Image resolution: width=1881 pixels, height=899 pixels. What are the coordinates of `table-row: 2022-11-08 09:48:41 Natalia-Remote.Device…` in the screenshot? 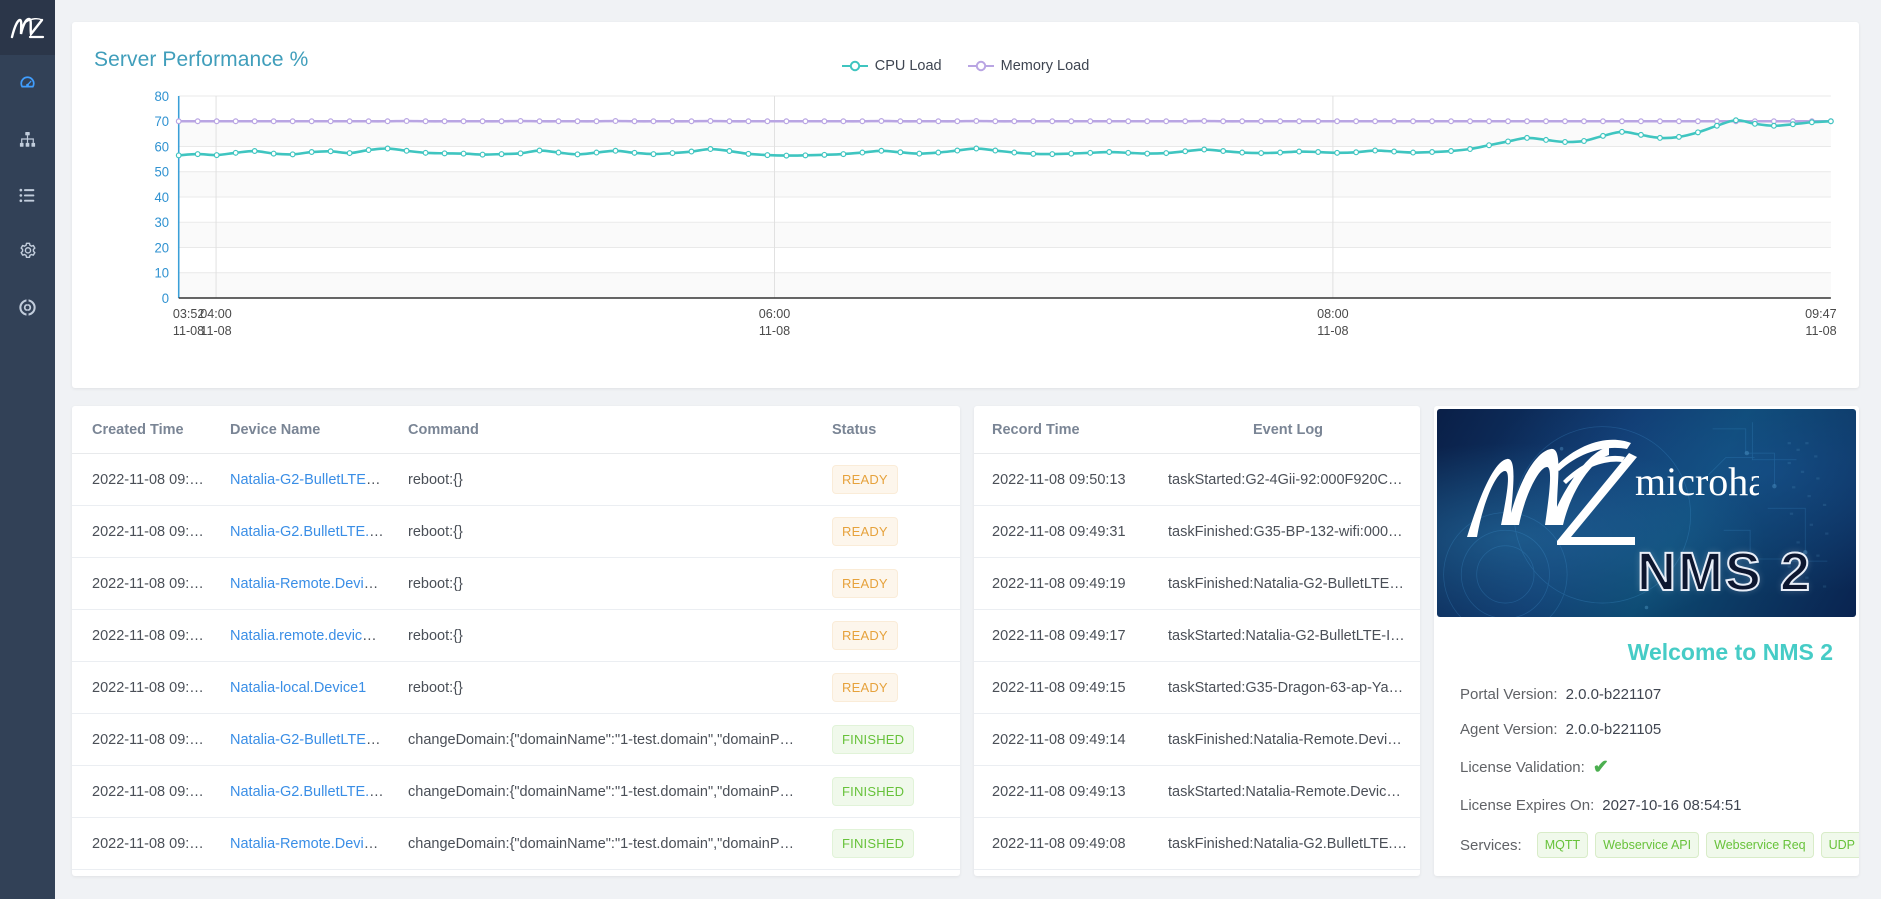 It's located at (516, 843).